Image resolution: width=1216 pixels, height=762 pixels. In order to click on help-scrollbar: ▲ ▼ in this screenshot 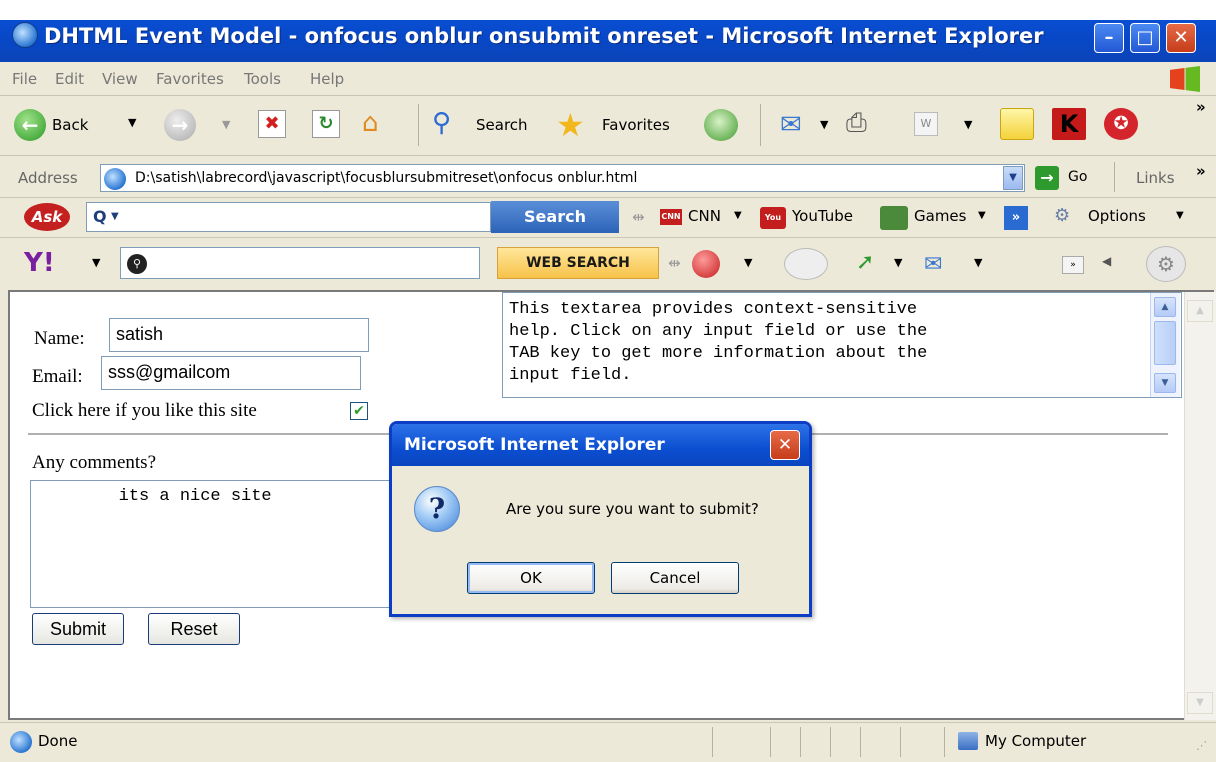, I will do `click(1165, 345)`.